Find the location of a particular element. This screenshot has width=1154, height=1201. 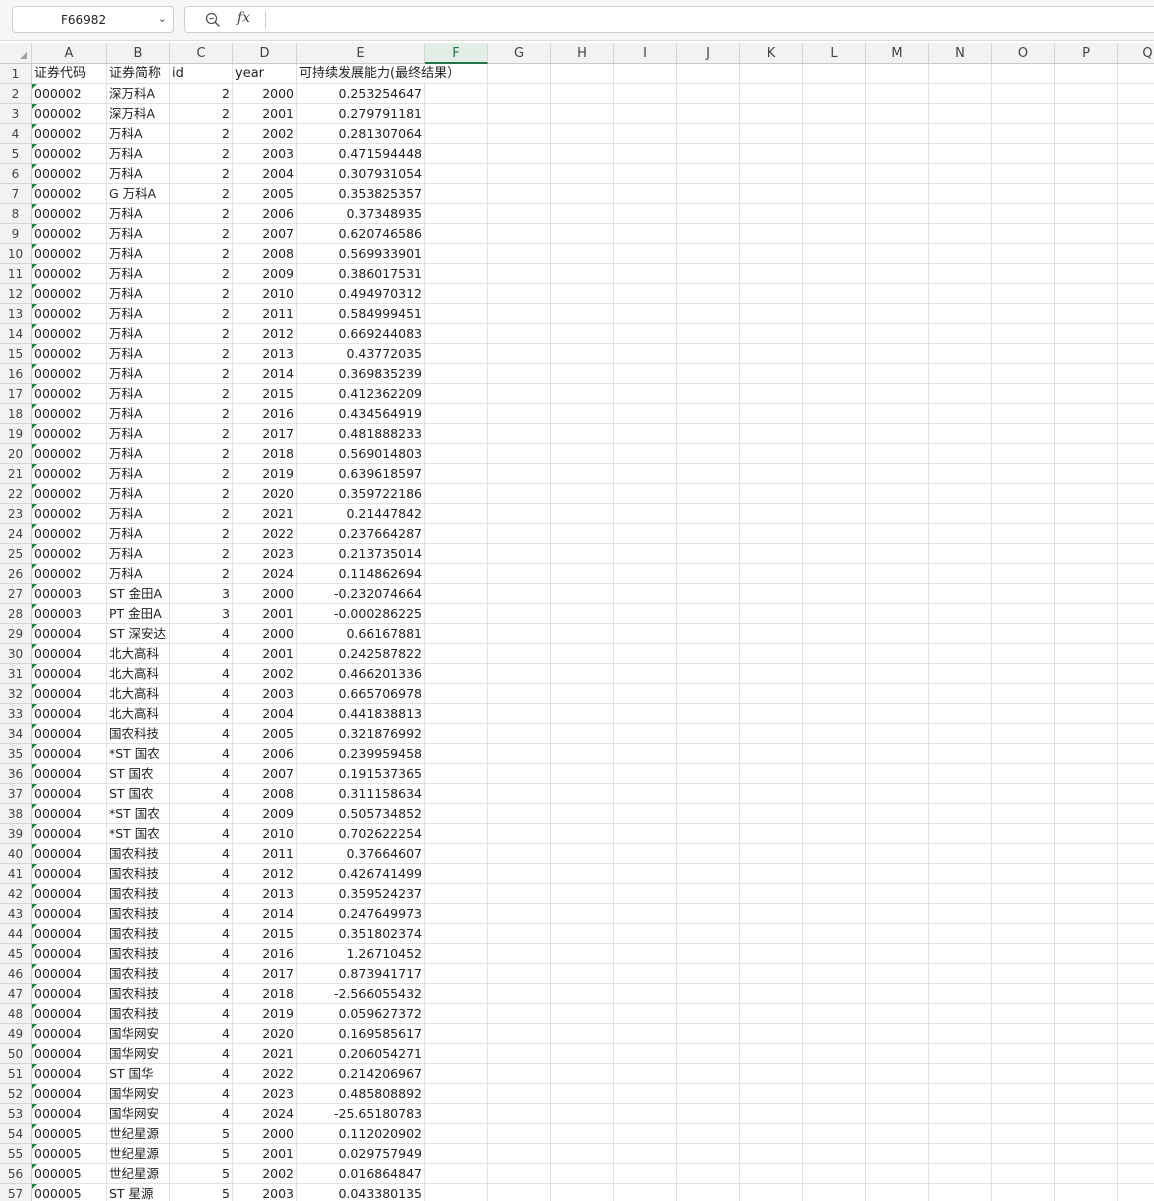

row-header-8: 8 is located at coordinates (16, 214).